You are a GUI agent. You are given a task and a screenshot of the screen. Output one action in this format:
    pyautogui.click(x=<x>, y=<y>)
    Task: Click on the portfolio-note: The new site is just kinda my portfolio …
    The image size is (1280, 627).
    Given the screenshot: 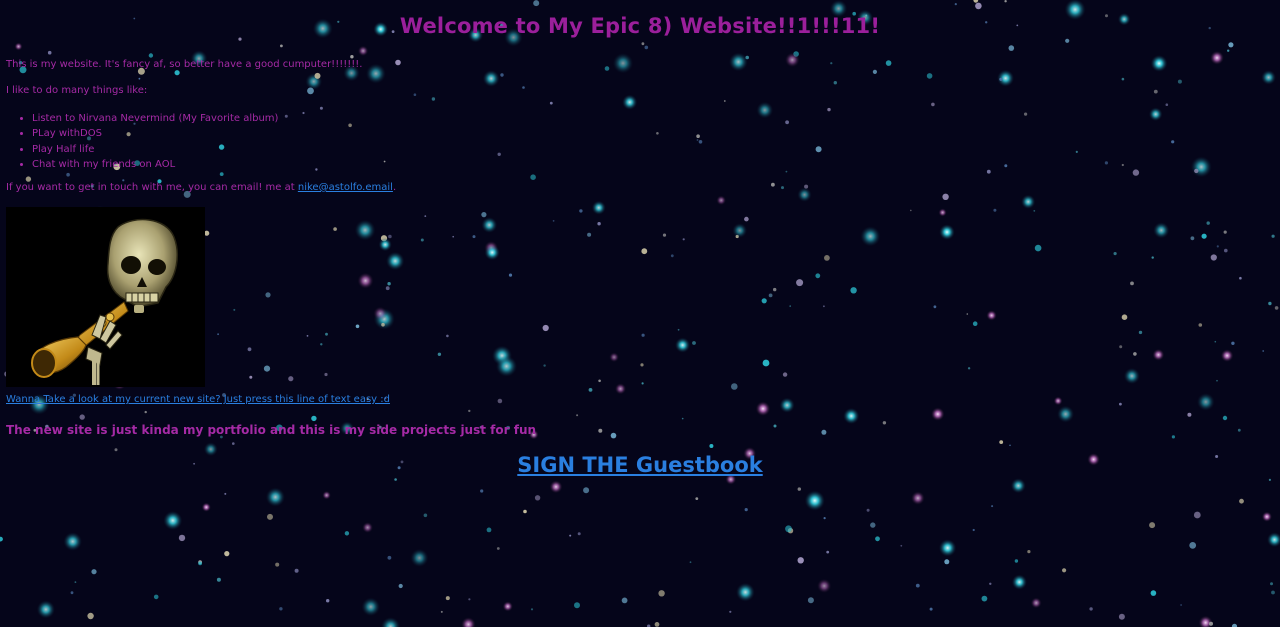 What is the action you would take?
    pyautogui.click(x=271, y=430)
    